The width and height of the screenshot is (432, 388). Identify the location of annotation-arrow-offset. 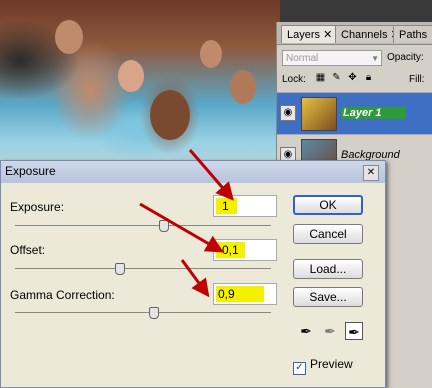
(181, 227).